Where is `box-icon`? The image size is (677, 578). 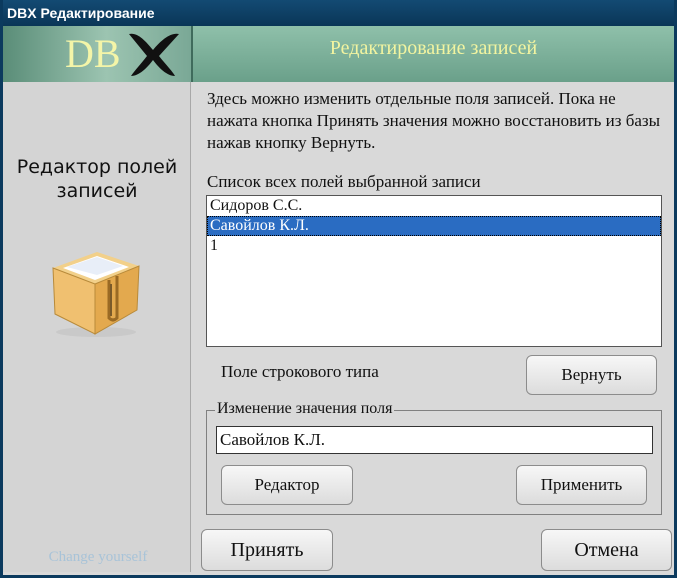 box-icon is located at coordinates (96, 294).